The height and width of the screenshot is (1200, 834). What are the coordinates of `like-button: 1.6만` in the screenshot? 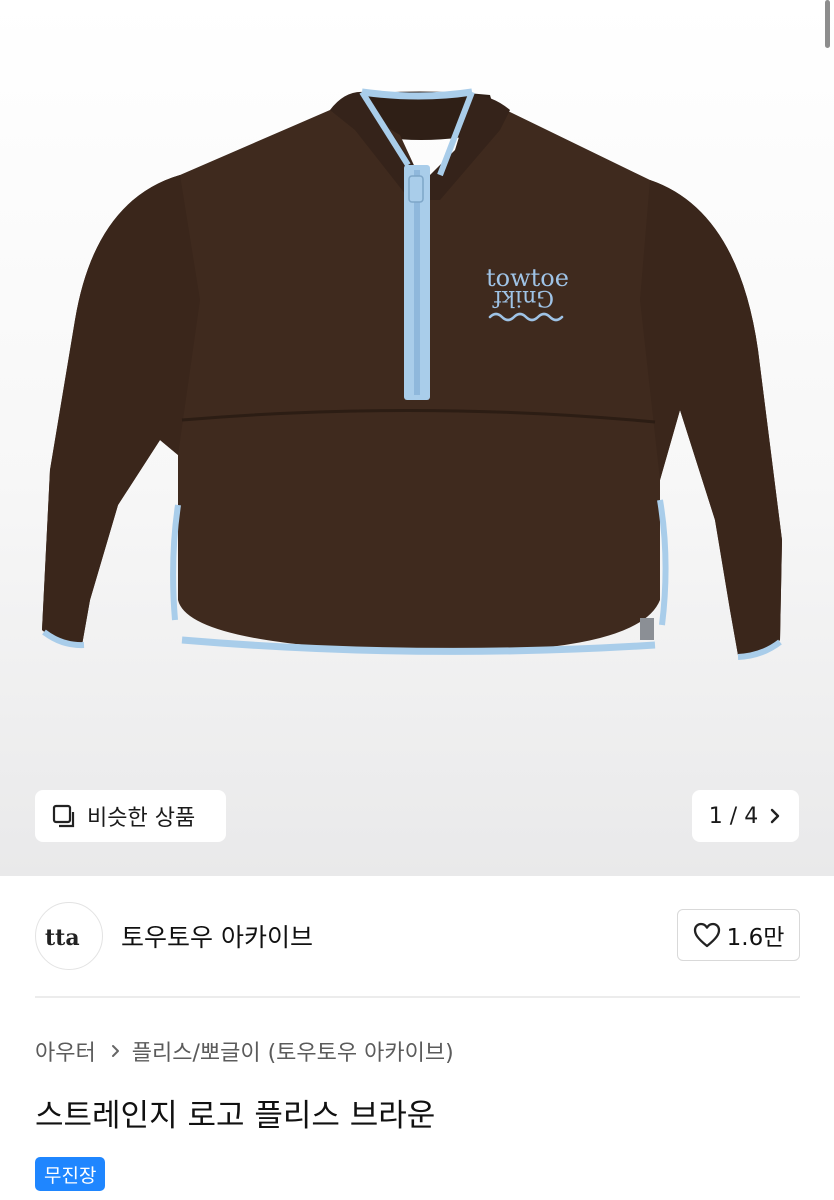 It's located at (738, 935).